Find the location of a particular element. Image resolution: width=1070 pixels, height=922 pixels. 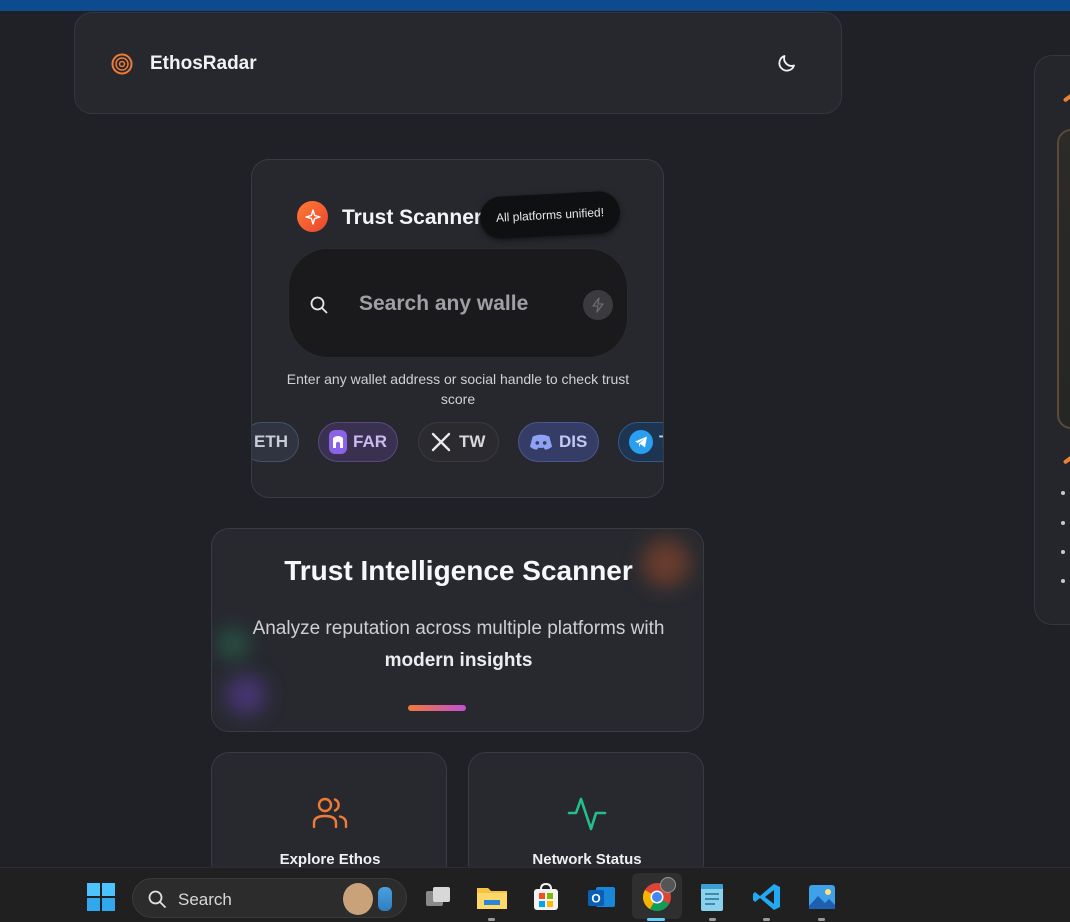

windows-taskbar: Search O is located at coordinates (535, 894).